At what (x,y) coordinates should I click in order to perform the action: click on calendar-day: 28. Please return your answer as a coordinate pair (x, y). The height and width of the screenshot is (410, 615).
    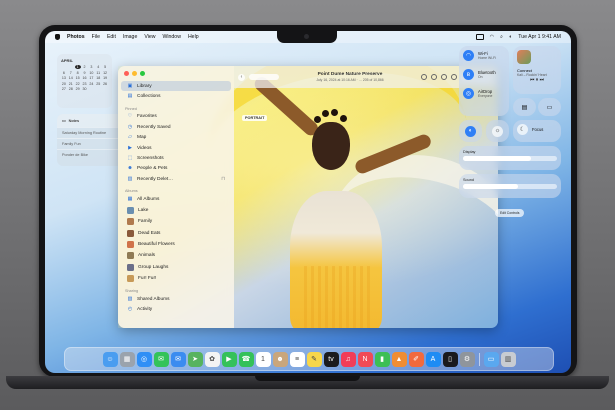
    Looking at the image, I should click on (71, 89).